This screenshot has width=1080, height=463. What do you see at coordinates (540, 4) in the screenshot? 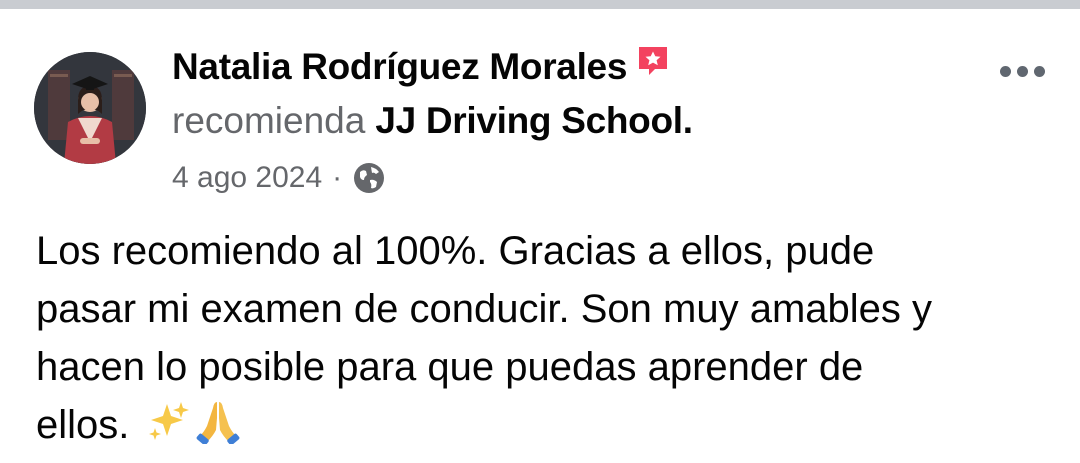
I see `top-divider` at bounding box center [540, 4].